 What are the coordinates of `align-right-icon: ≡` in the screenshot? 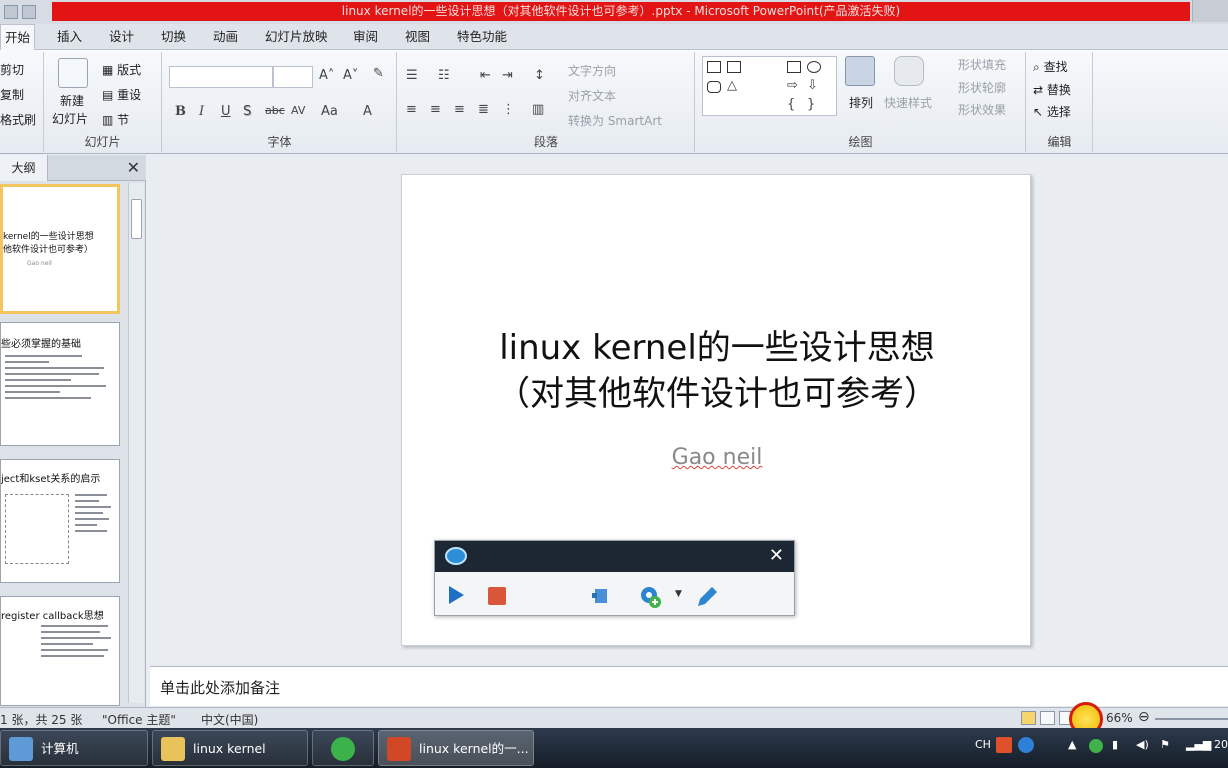 It's located at (459, 109).